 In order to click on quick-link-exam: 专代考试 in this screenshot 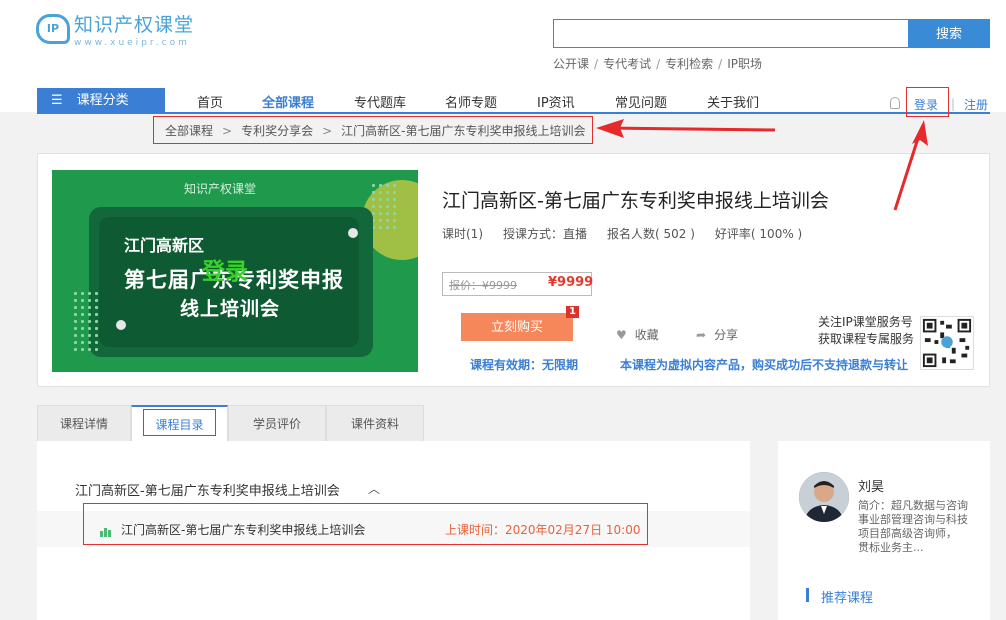, I will do `click(627, 64)`.